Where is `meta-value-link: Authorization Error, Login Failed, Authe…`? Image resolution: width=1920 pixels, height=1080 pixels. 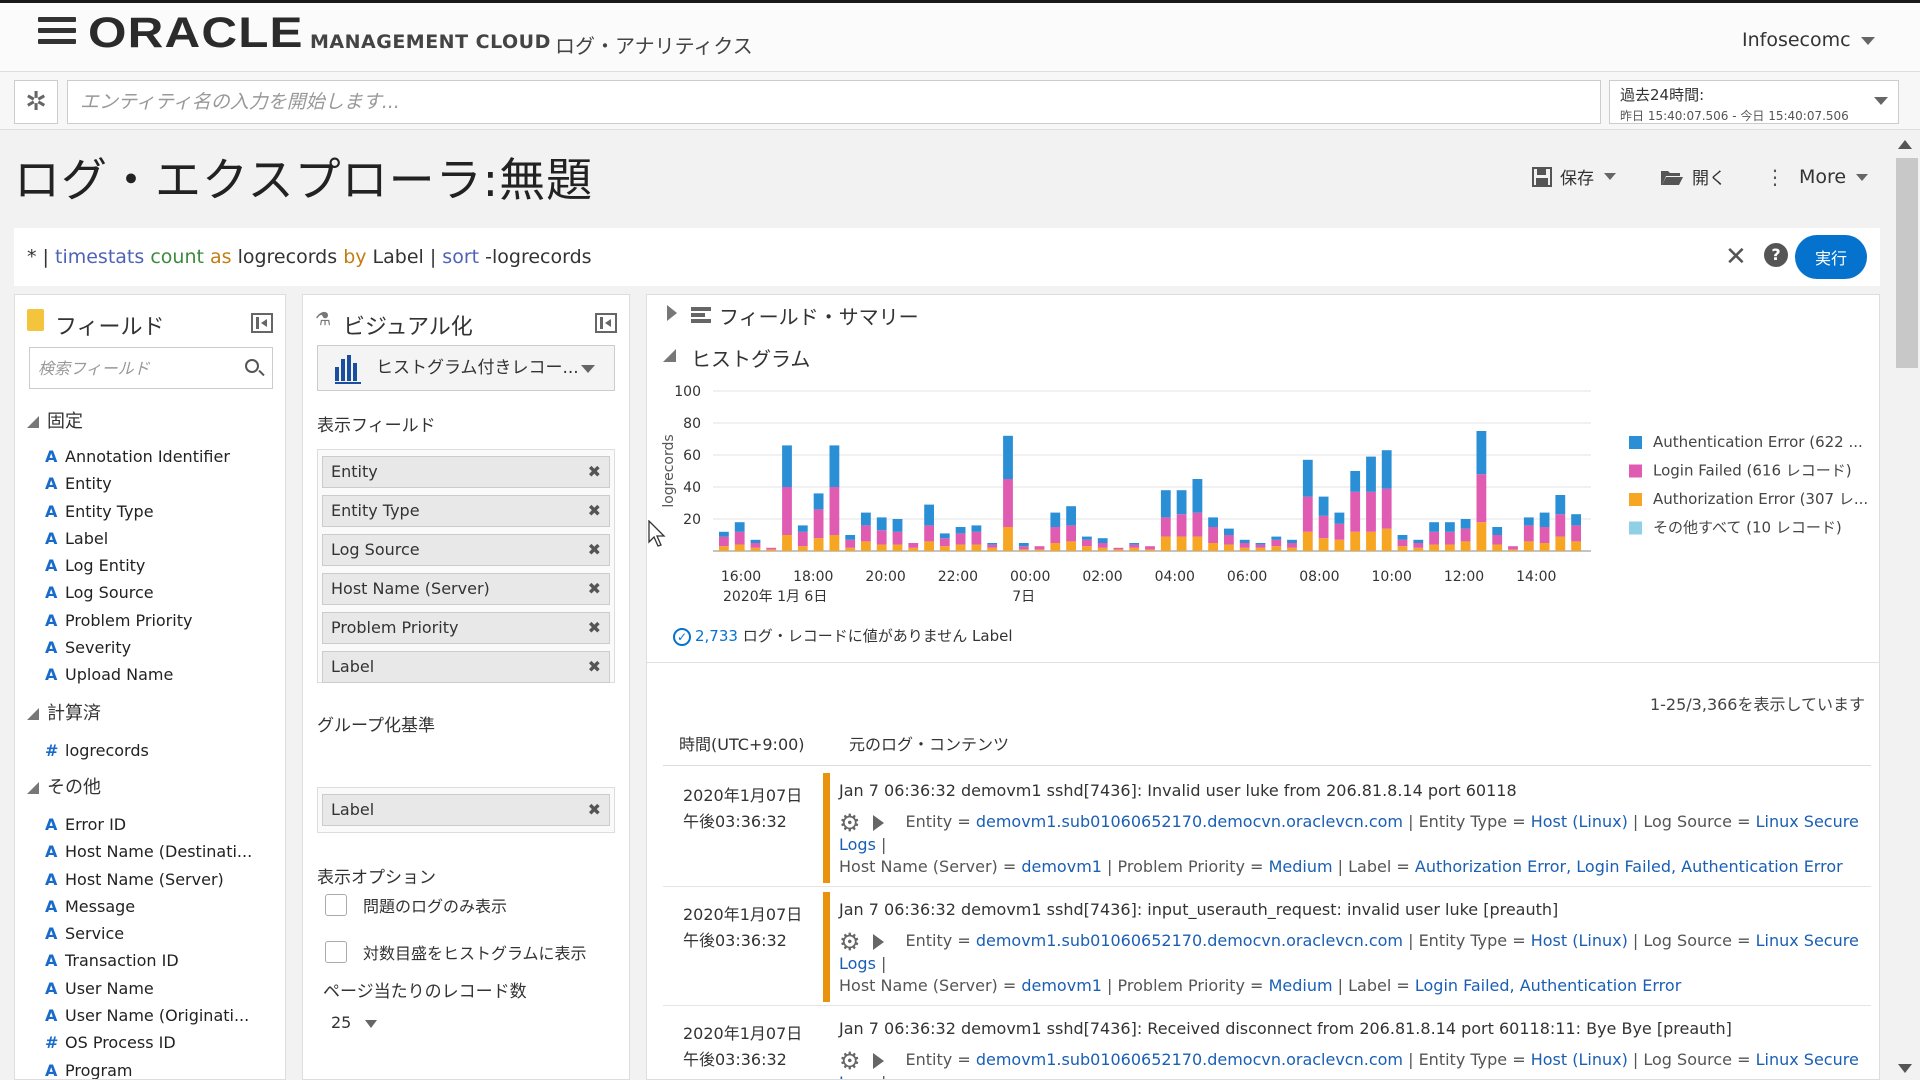
meta-value-link: Authorization Error, Login Failed, Authe… is located at coordinates (1629, 866).